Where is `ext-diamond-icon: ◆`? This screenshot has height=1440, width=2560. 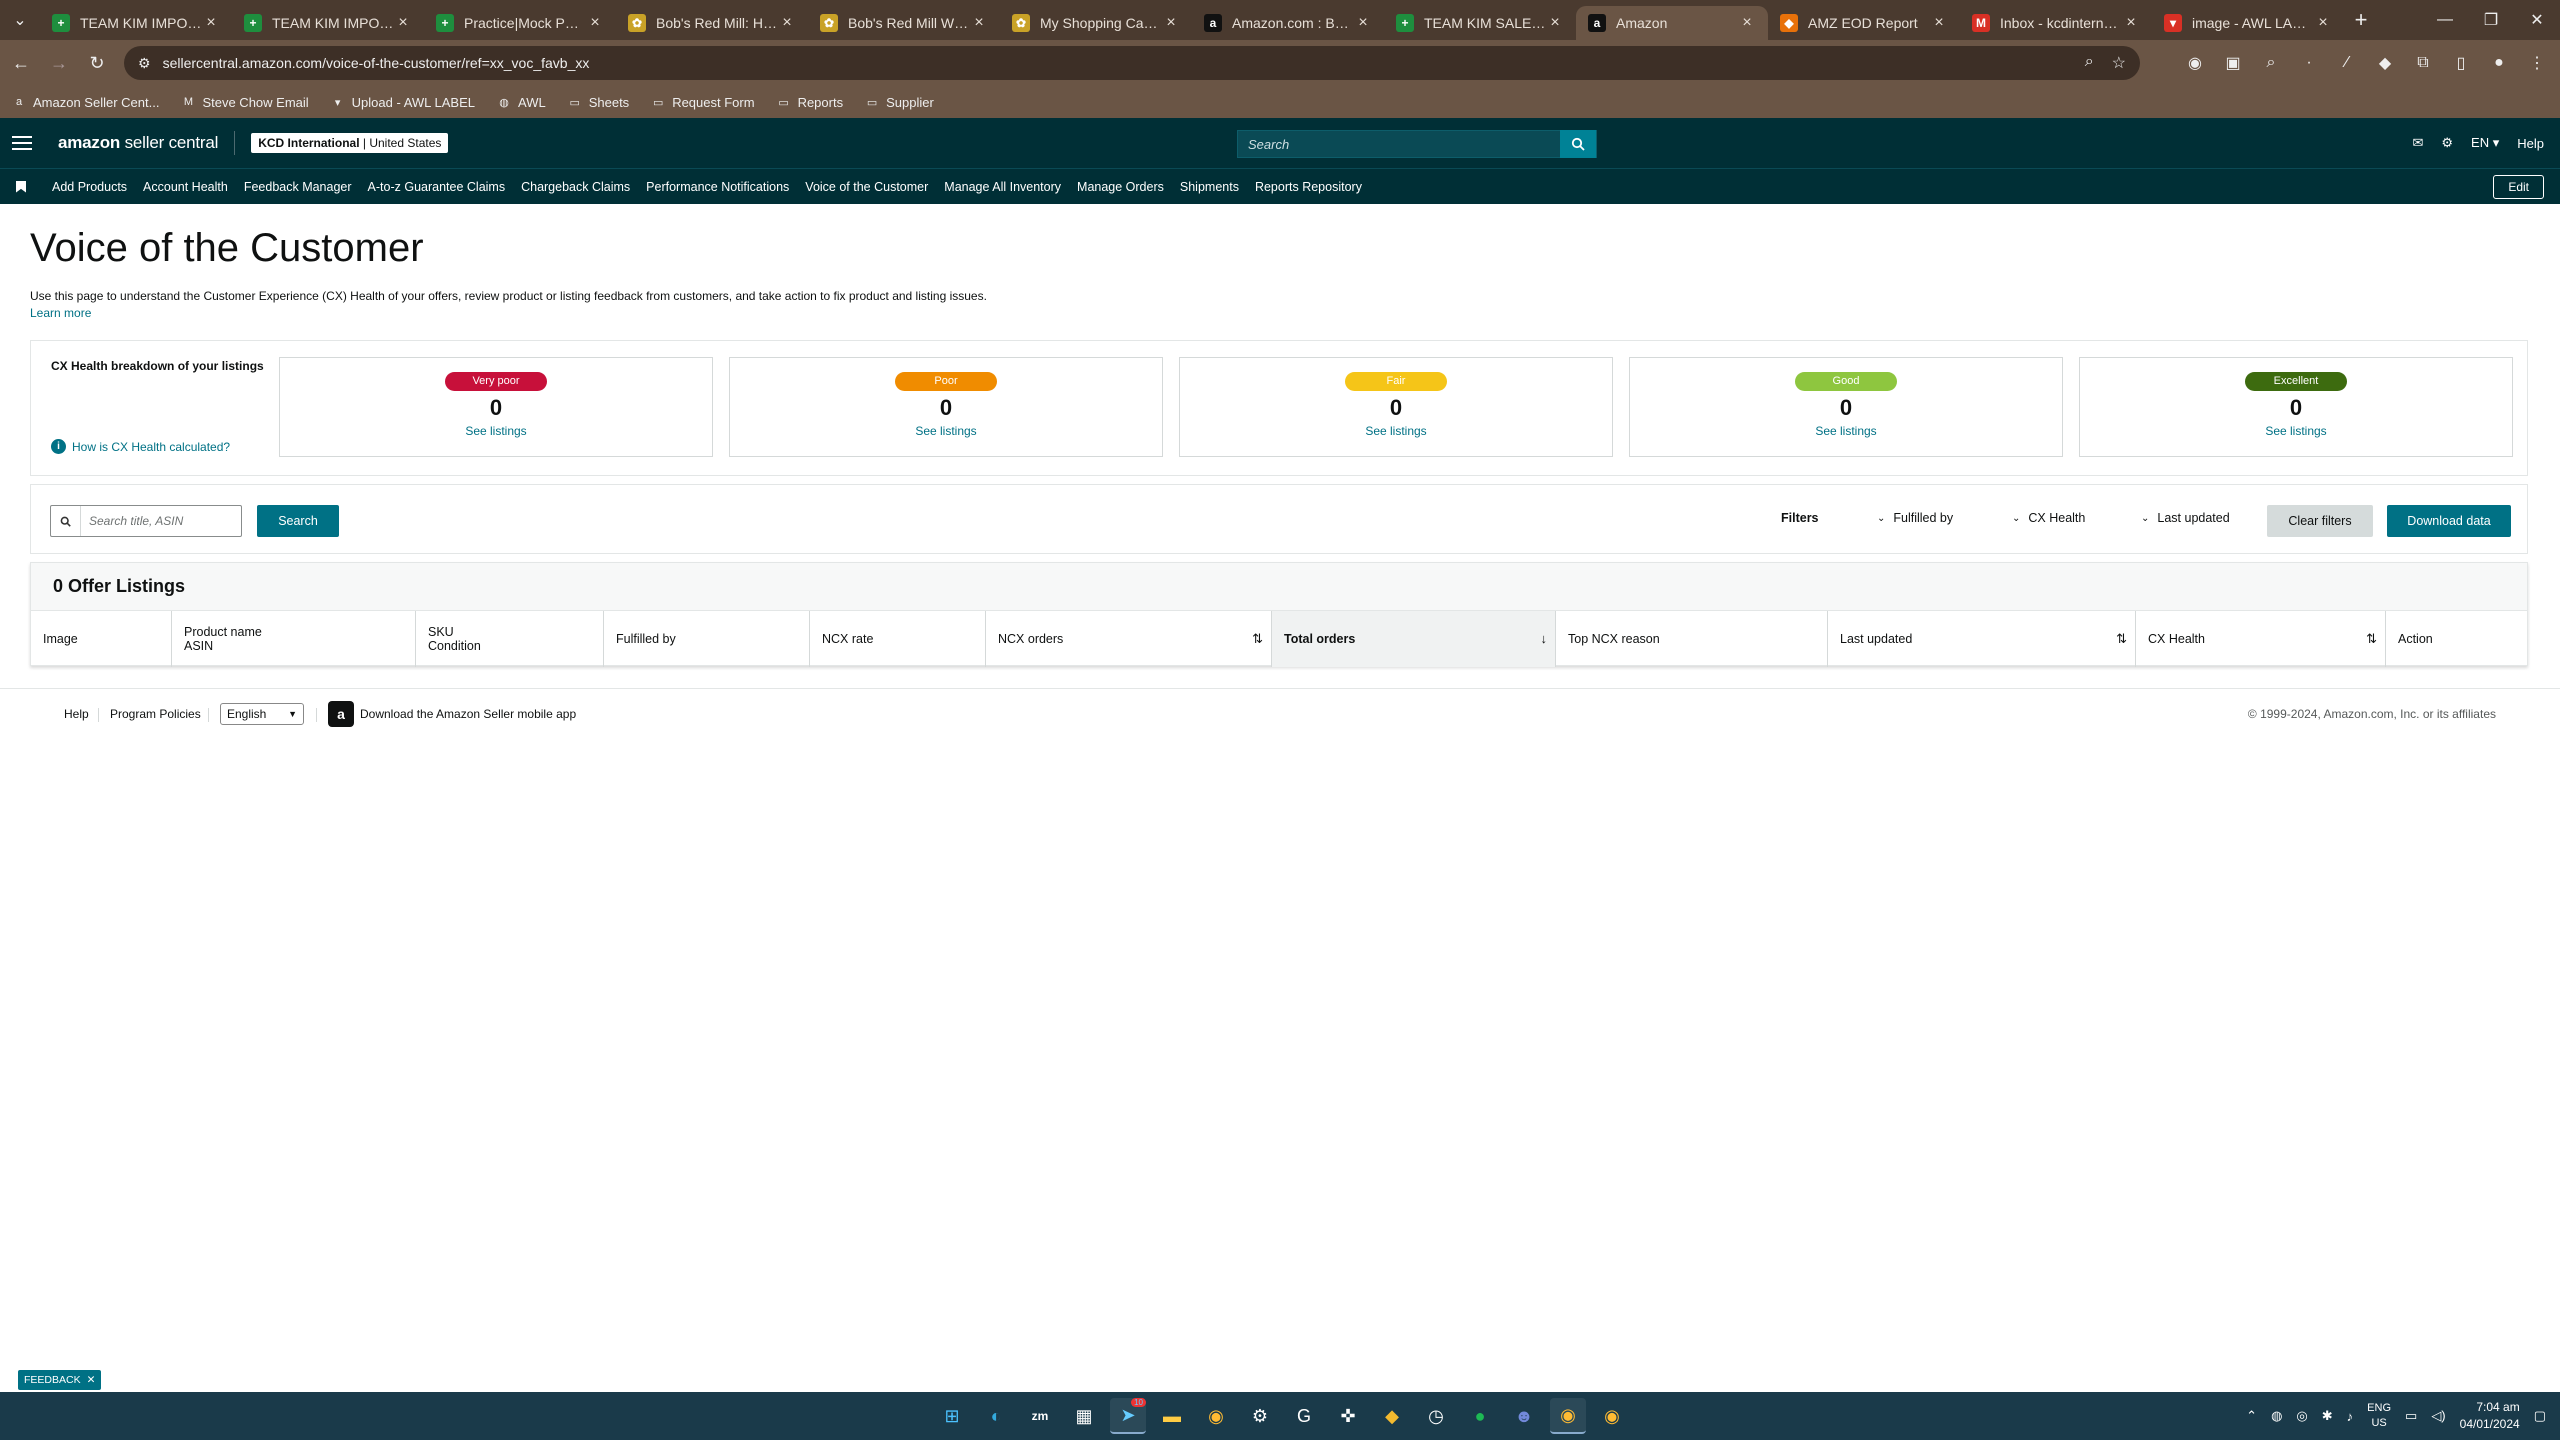 ext-diamond-icon: ◆ is located at coordinates (2385, 63).